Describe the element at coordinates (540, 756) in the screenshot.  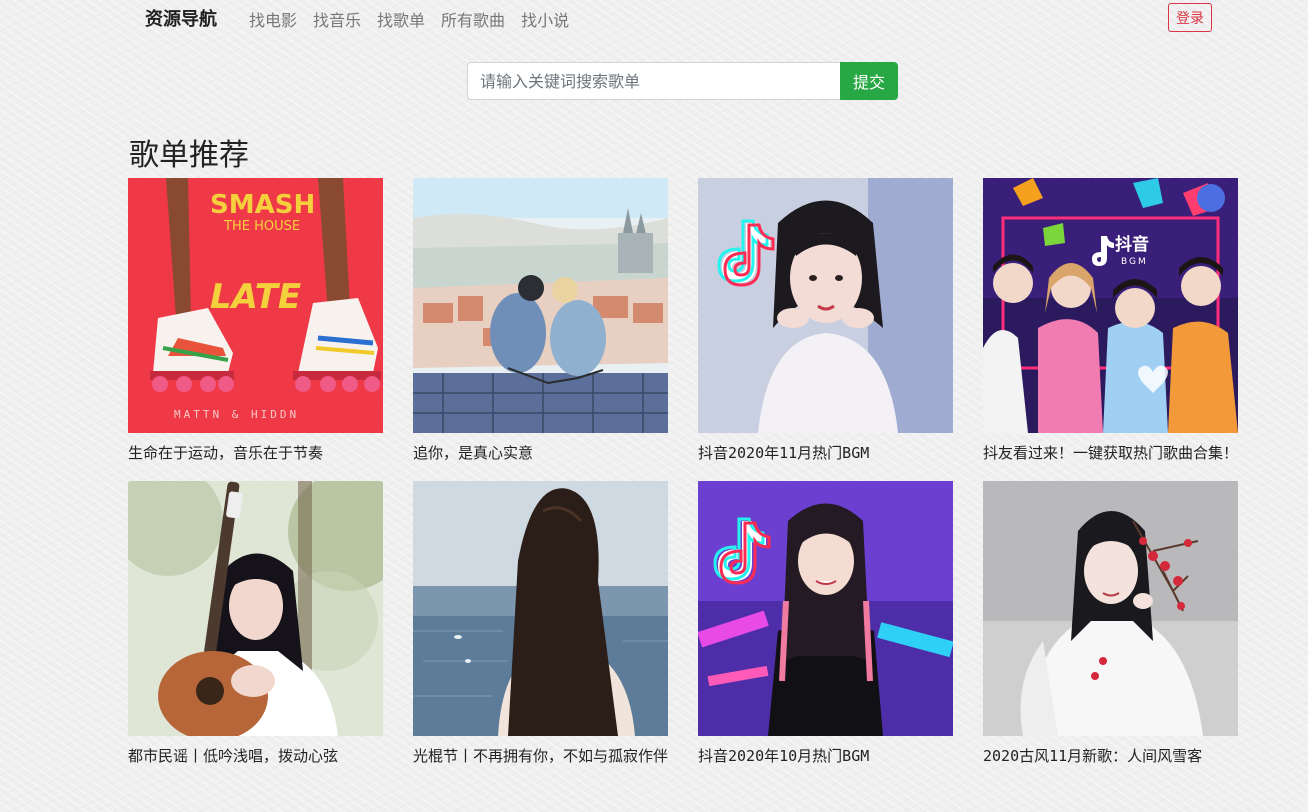
I see `playlist-title: 光棍节丨不再拥有你，不如与孤寂作伴` at that location.